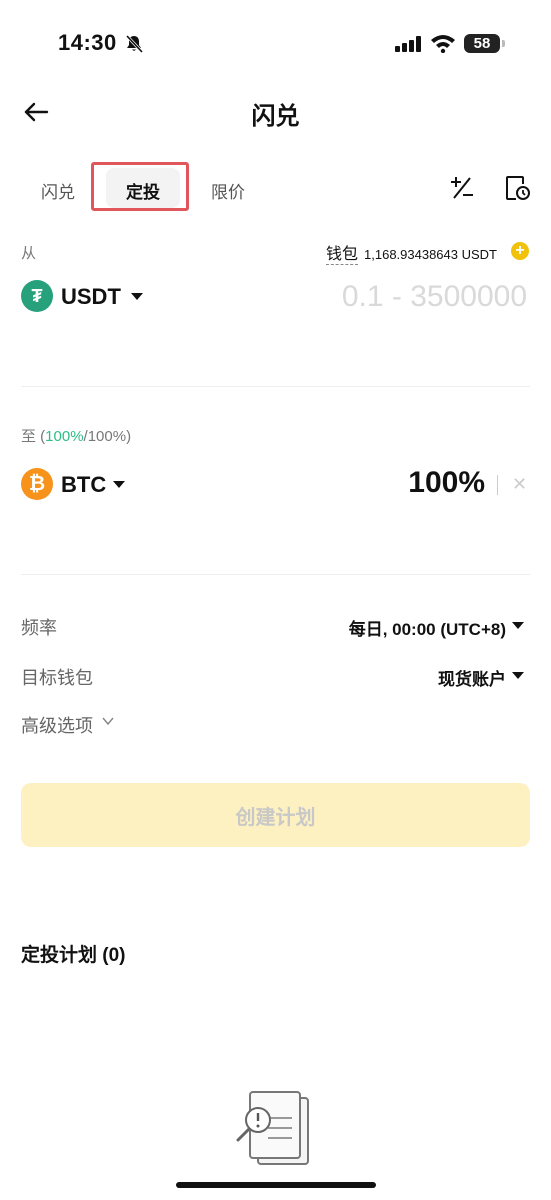 This screenshot has width=551, height=1200. Describe the element at coordinates (57, 678) in the screenshot. I see `target-wallet-label: 目标钱包` at that location.